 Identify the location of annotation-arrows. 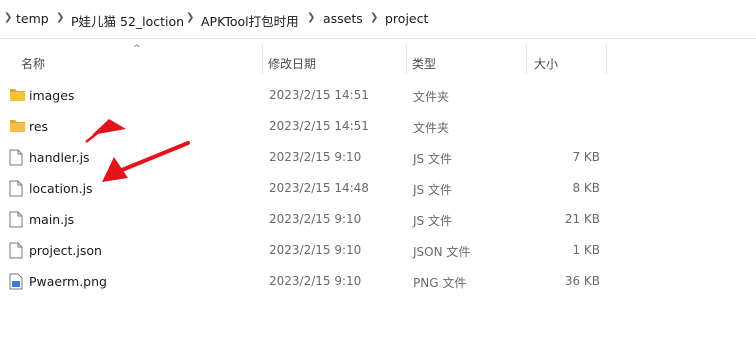
(137, 150).